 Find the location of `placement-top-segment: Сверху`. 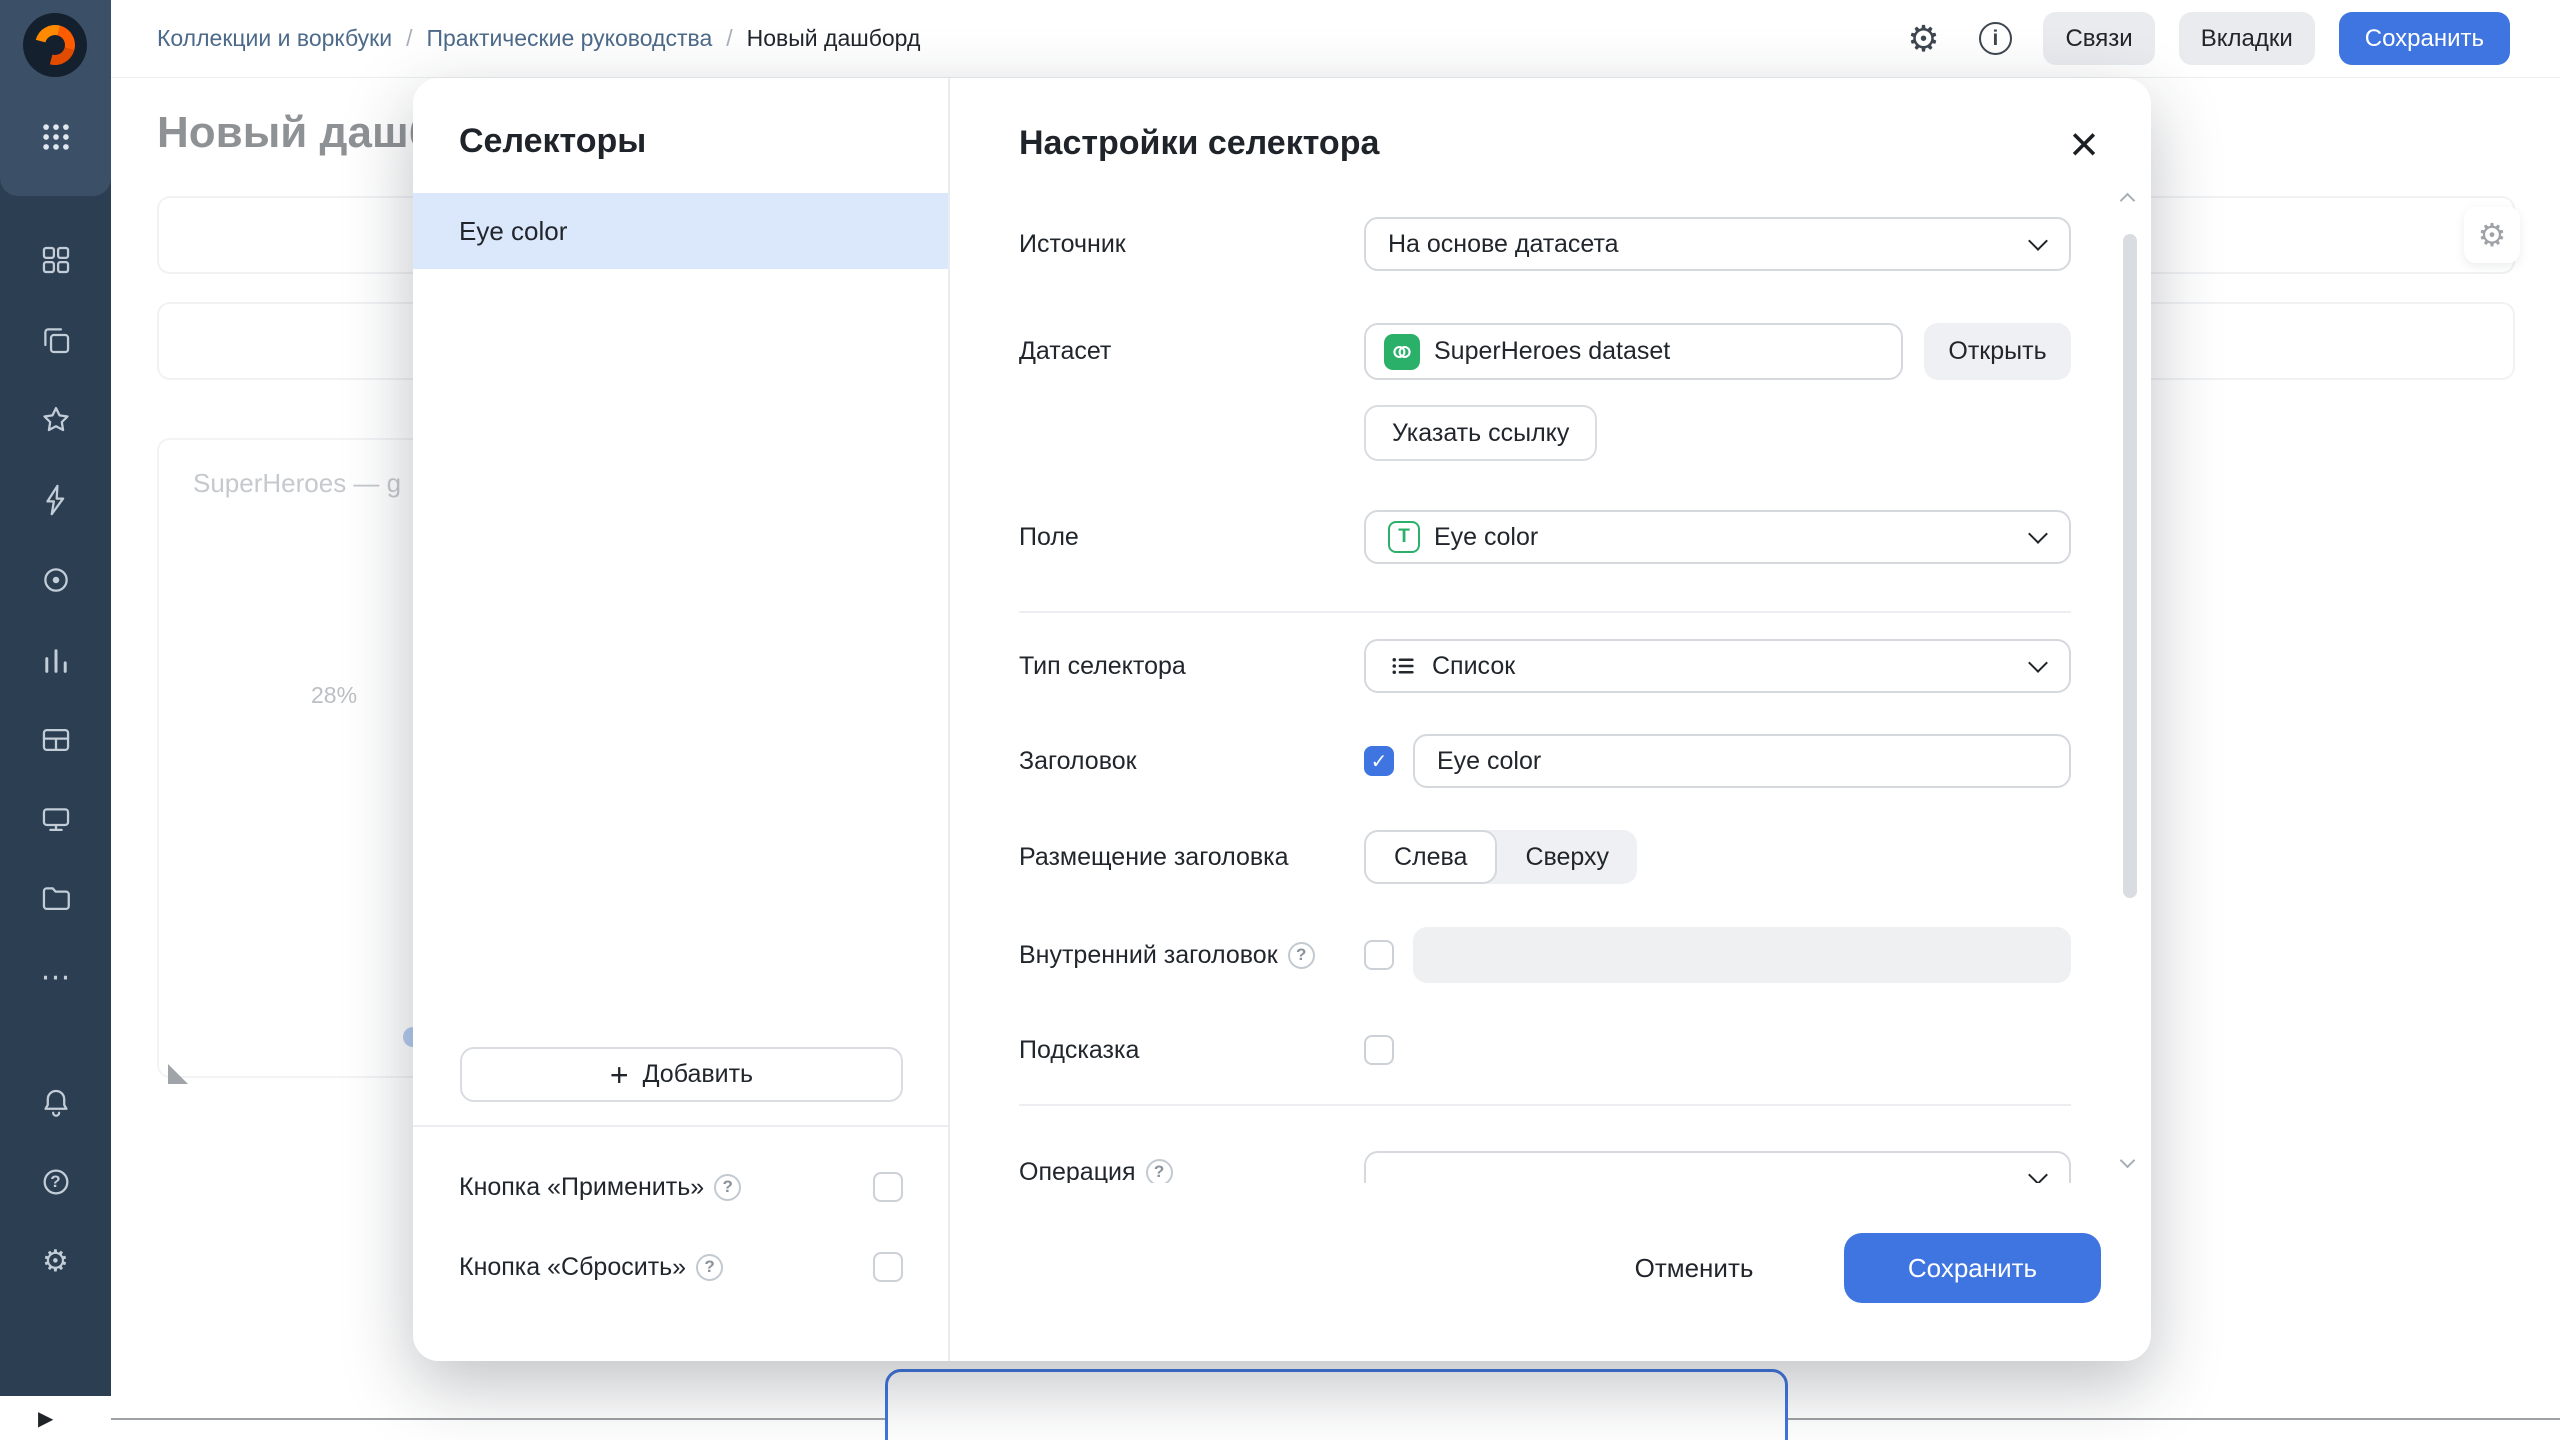

placement-top-segment: Сверху is located at coordinates (1567, 857).